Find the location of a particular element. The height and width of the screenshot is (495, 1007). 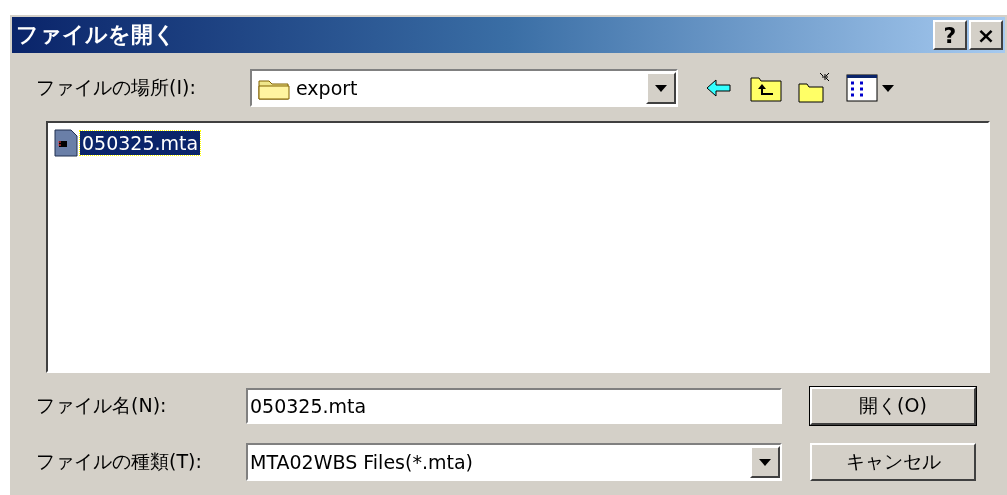

folder-up-icon is located at coordinates (766, 88).